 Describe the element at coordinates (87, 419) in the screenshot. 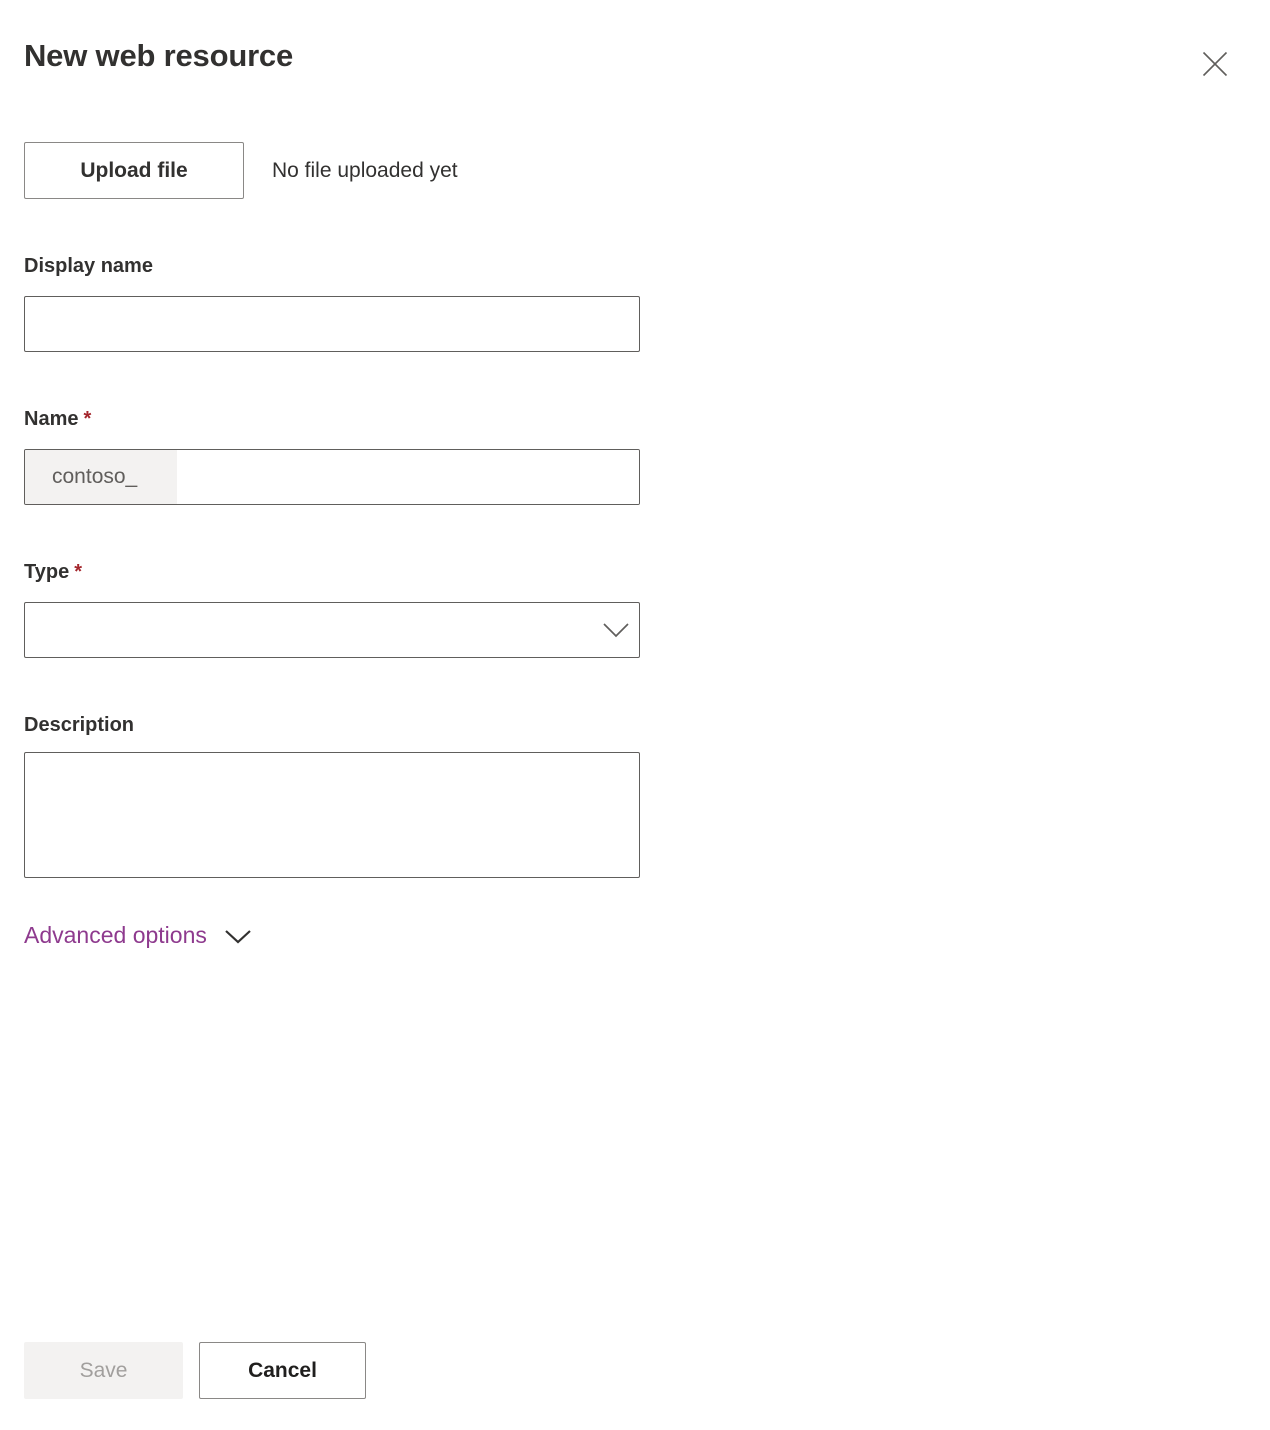

I see `name-required-asterisk: *` at that location.